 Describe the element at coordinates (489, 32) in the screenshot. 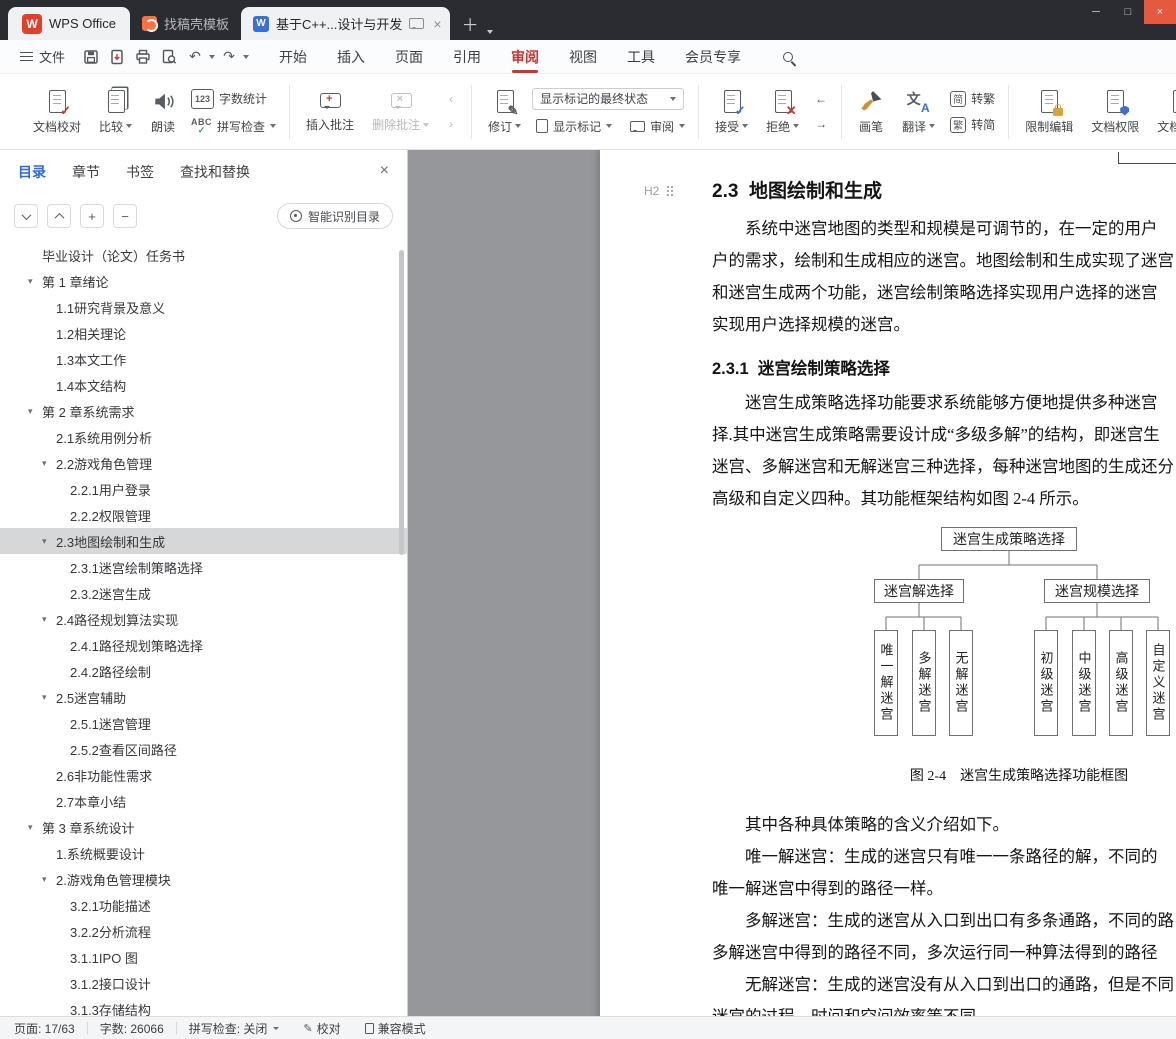

I see `tab-list-chevron-icon` at that location.